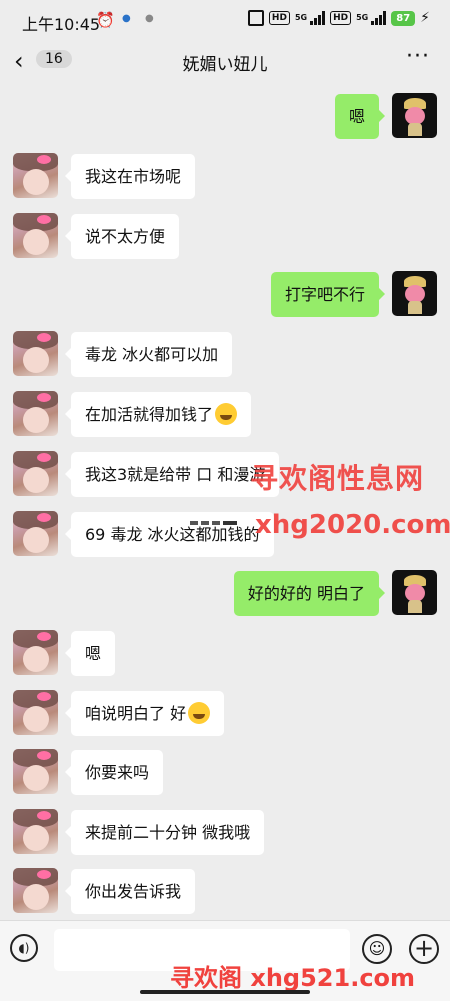 The image size is (450, 1001). What do you see at coordinates (133, 176) in the screenshot?
I see `message-text: 我这在市场呢` at bounding box center [133, 176].